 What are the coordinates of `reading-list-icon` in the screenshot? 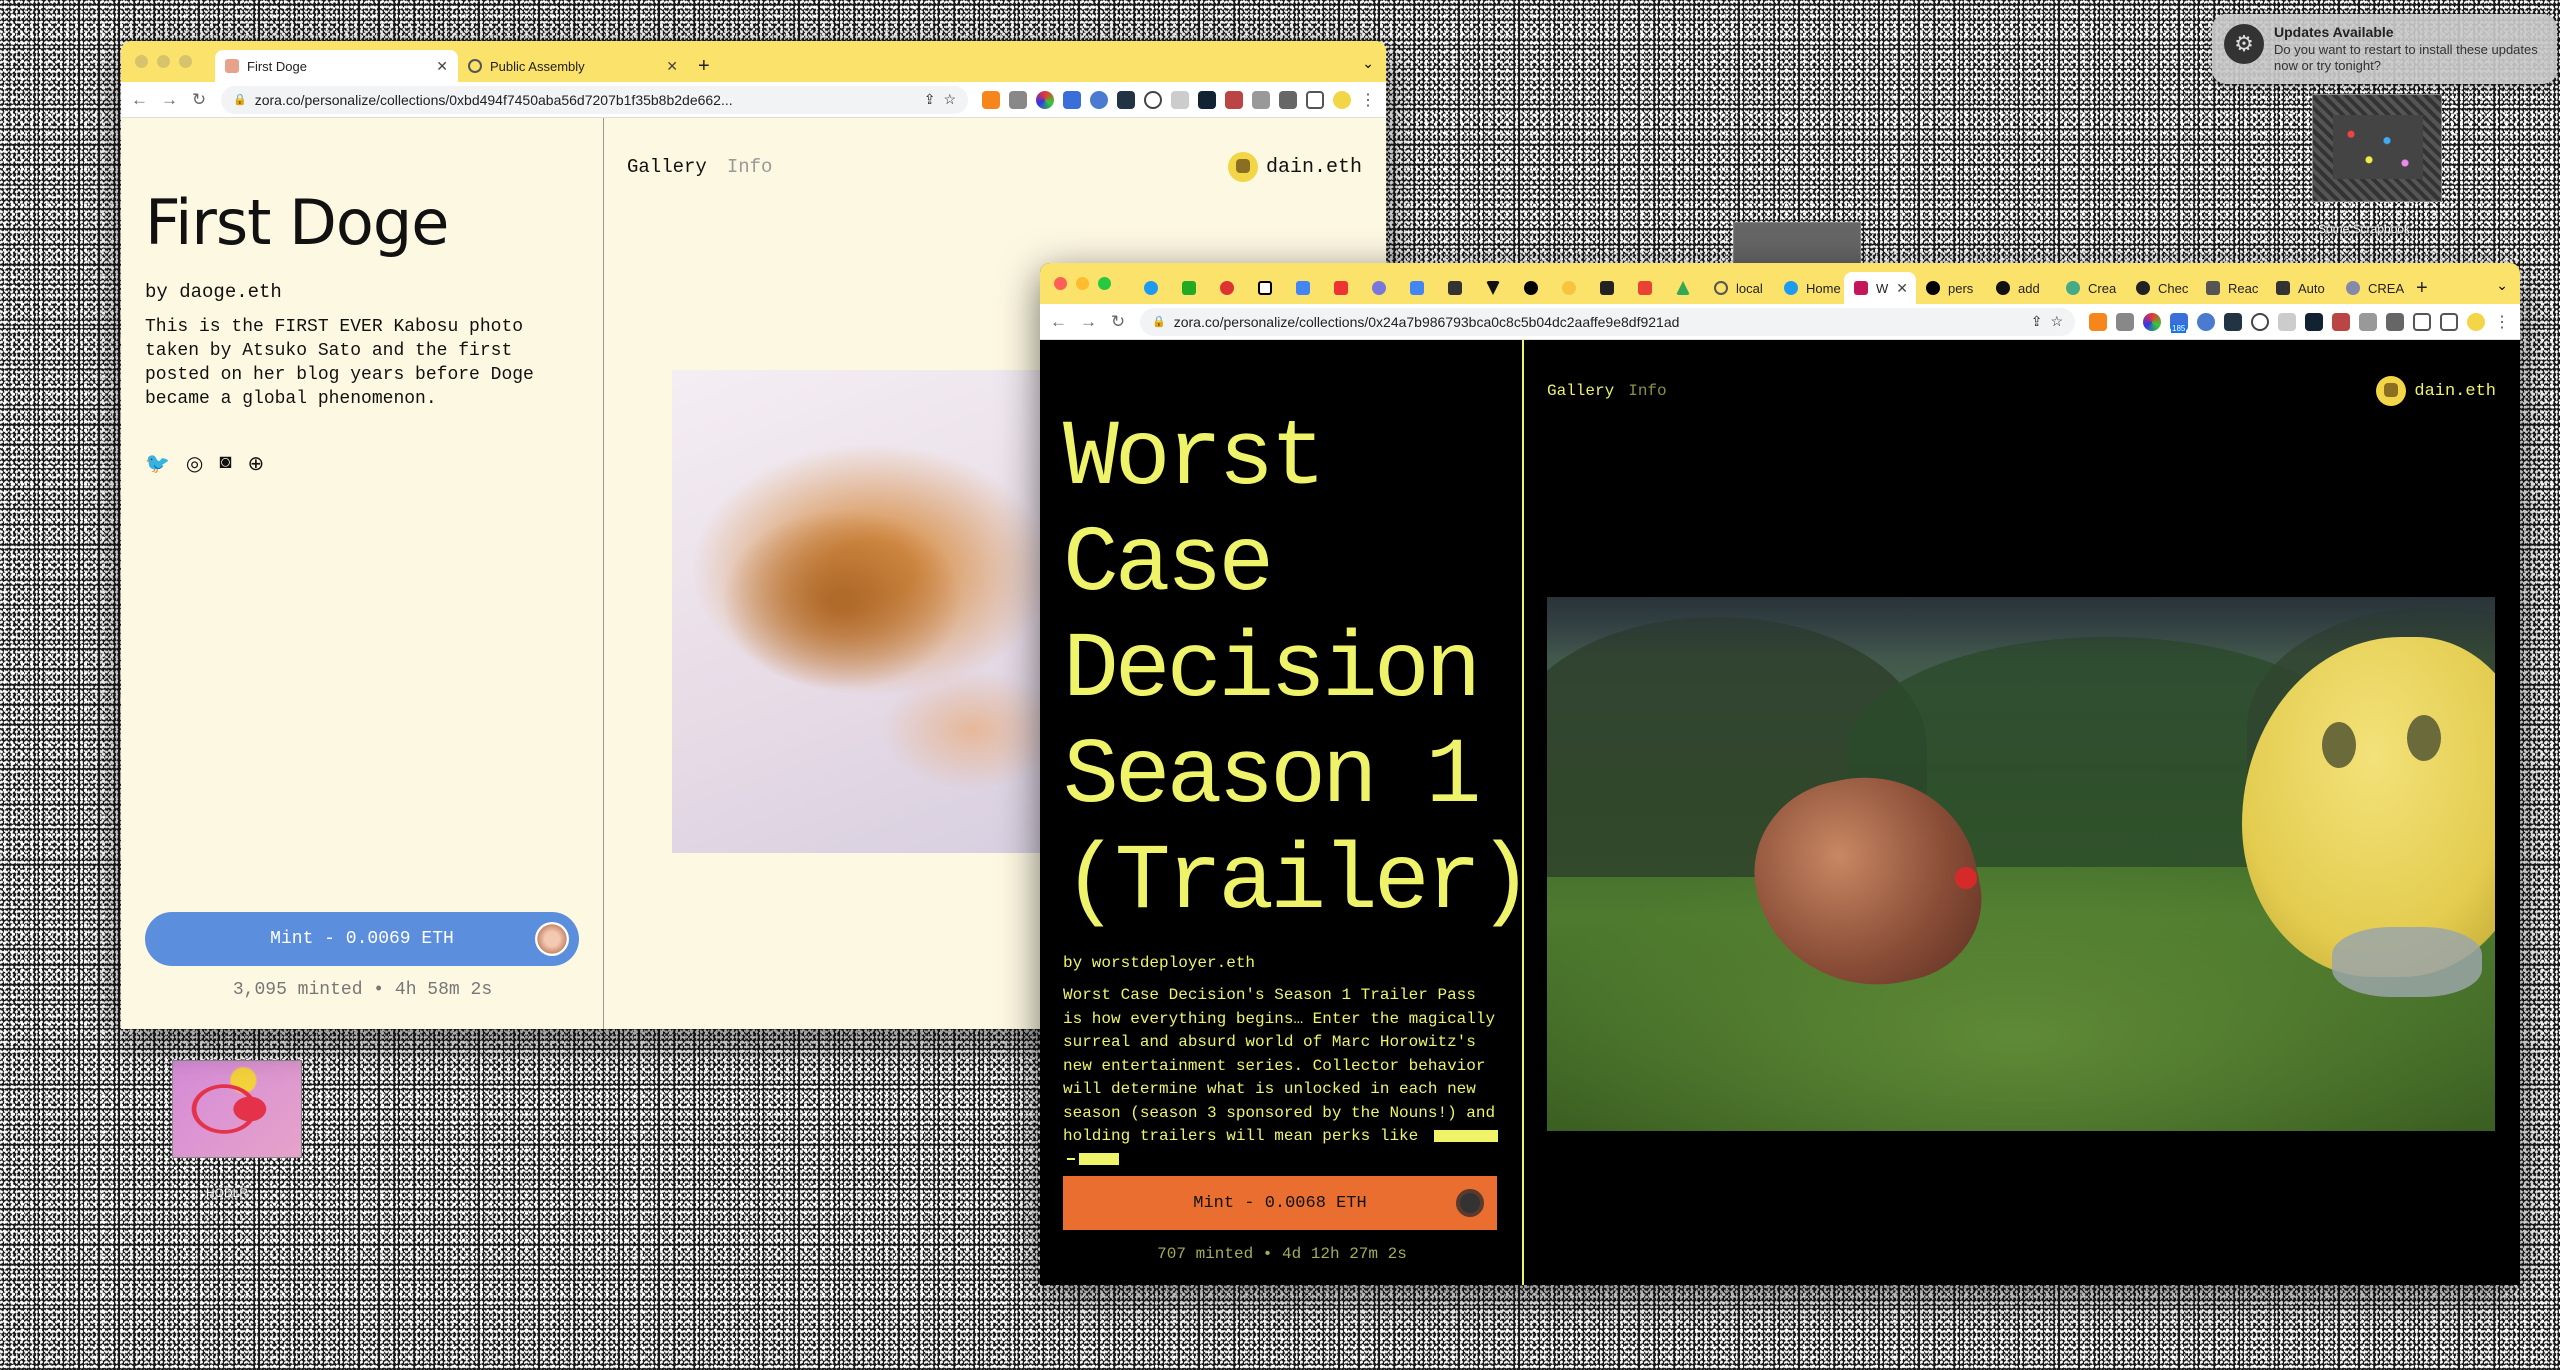 It's located at (2422, 321).